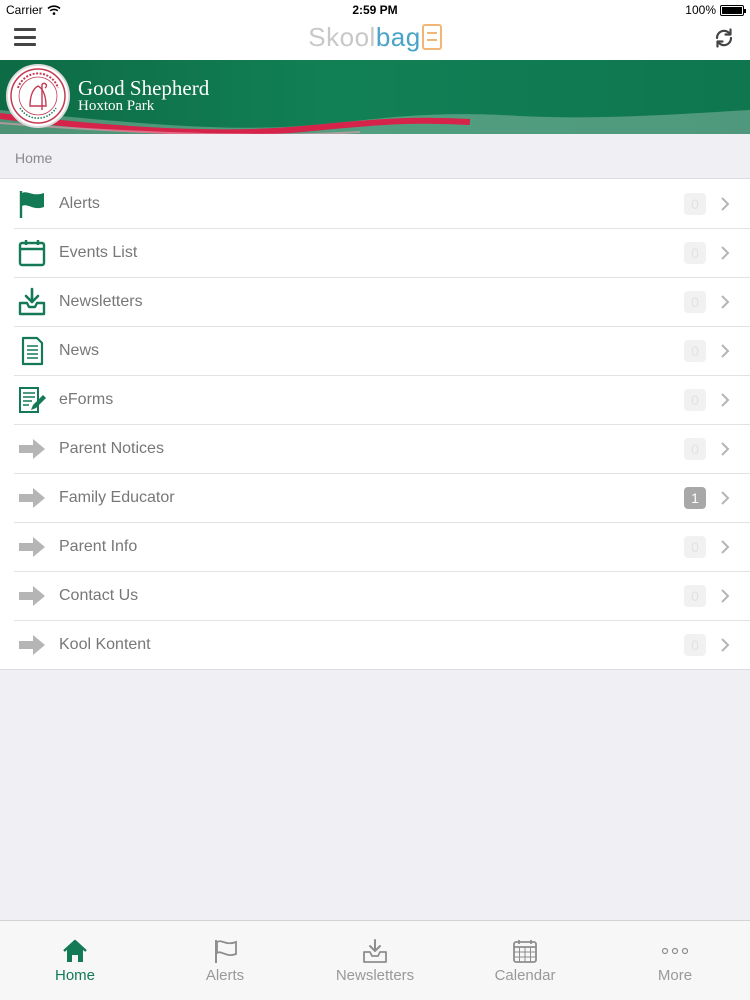 This screenshot has height=1000, width=750. Describe the element at coordinates (675, 975) in the screenshot. I see `tab-label: More` at that location.